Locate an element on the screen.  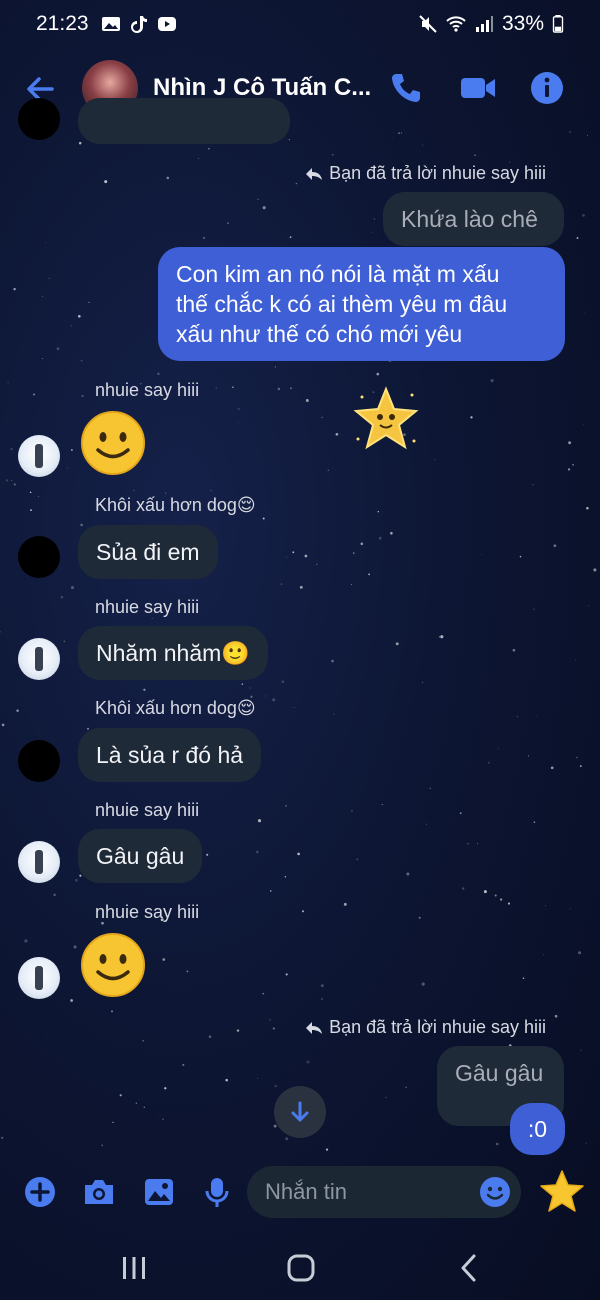
outgoing-message: :0 is located at coordinates (537, 1129).